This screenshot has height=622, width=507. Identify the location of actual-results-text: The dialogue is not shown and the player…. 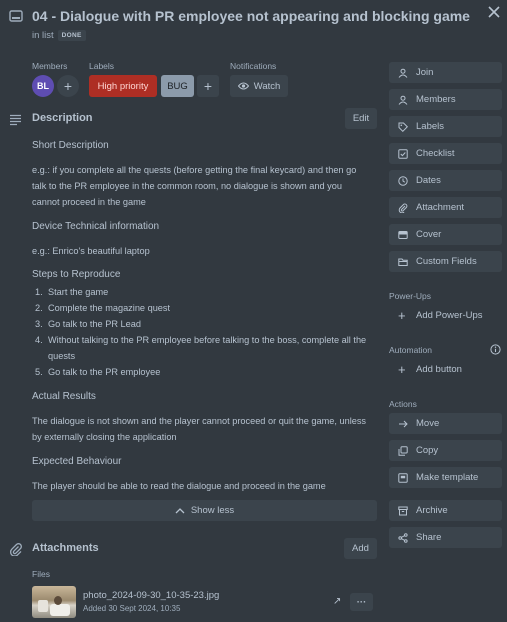
(204, 429).